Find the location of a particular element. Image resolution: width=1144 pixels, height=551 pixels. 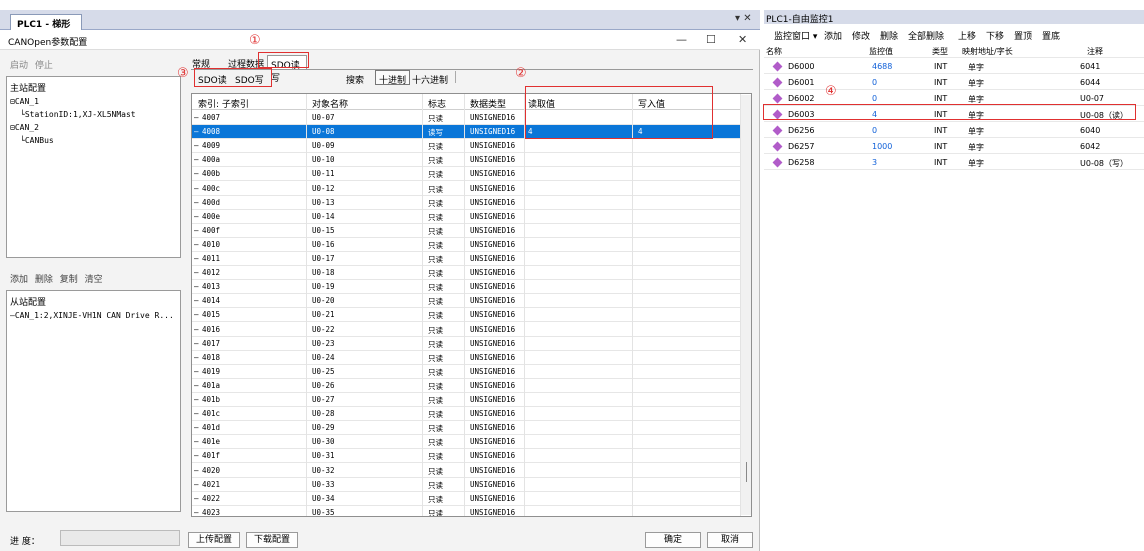

table-row: 4017 U0-23 只读 UNSIGNED16 — is located at coordinates (466, 344).